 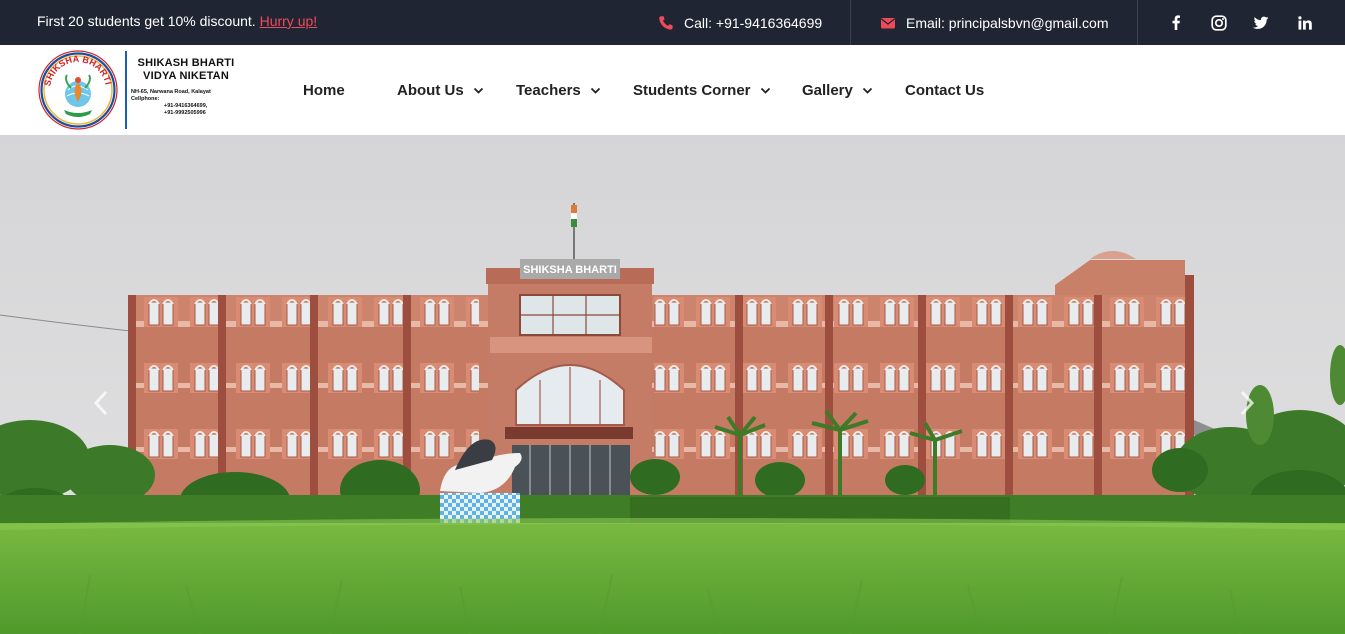 What do you see at coordinates (692, 90) in the screenshot?
I see `nav-label: Students Corner` at bounding box center [692, 90].